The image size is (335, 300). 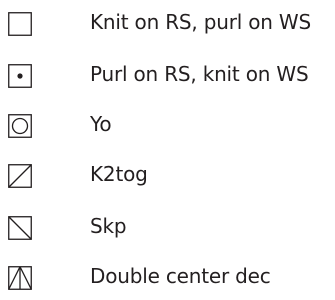 I want to click on legend-item-knit: Knit on RS, purl on WS, so click(x=167, y=24).